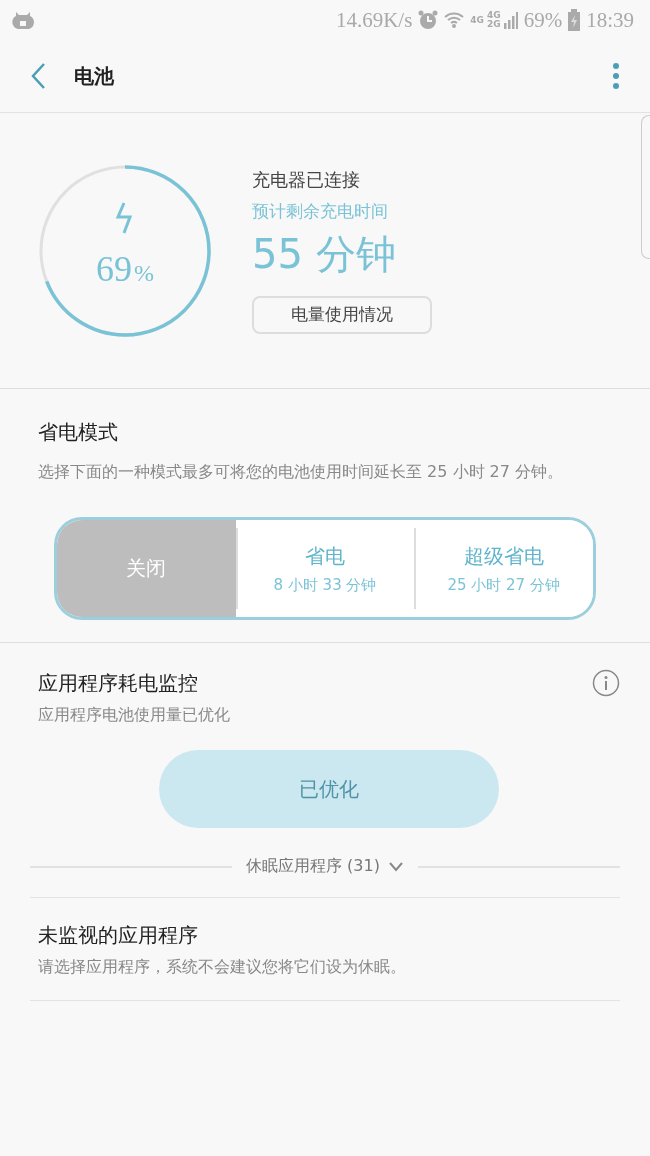 This screenshot has height=1156, width=650. Describe the element at coordinates (222, 967) in the screenshot. I see `section-description: 请选择应用程序，系统不会建议您将它们设为休眠。` at that location.